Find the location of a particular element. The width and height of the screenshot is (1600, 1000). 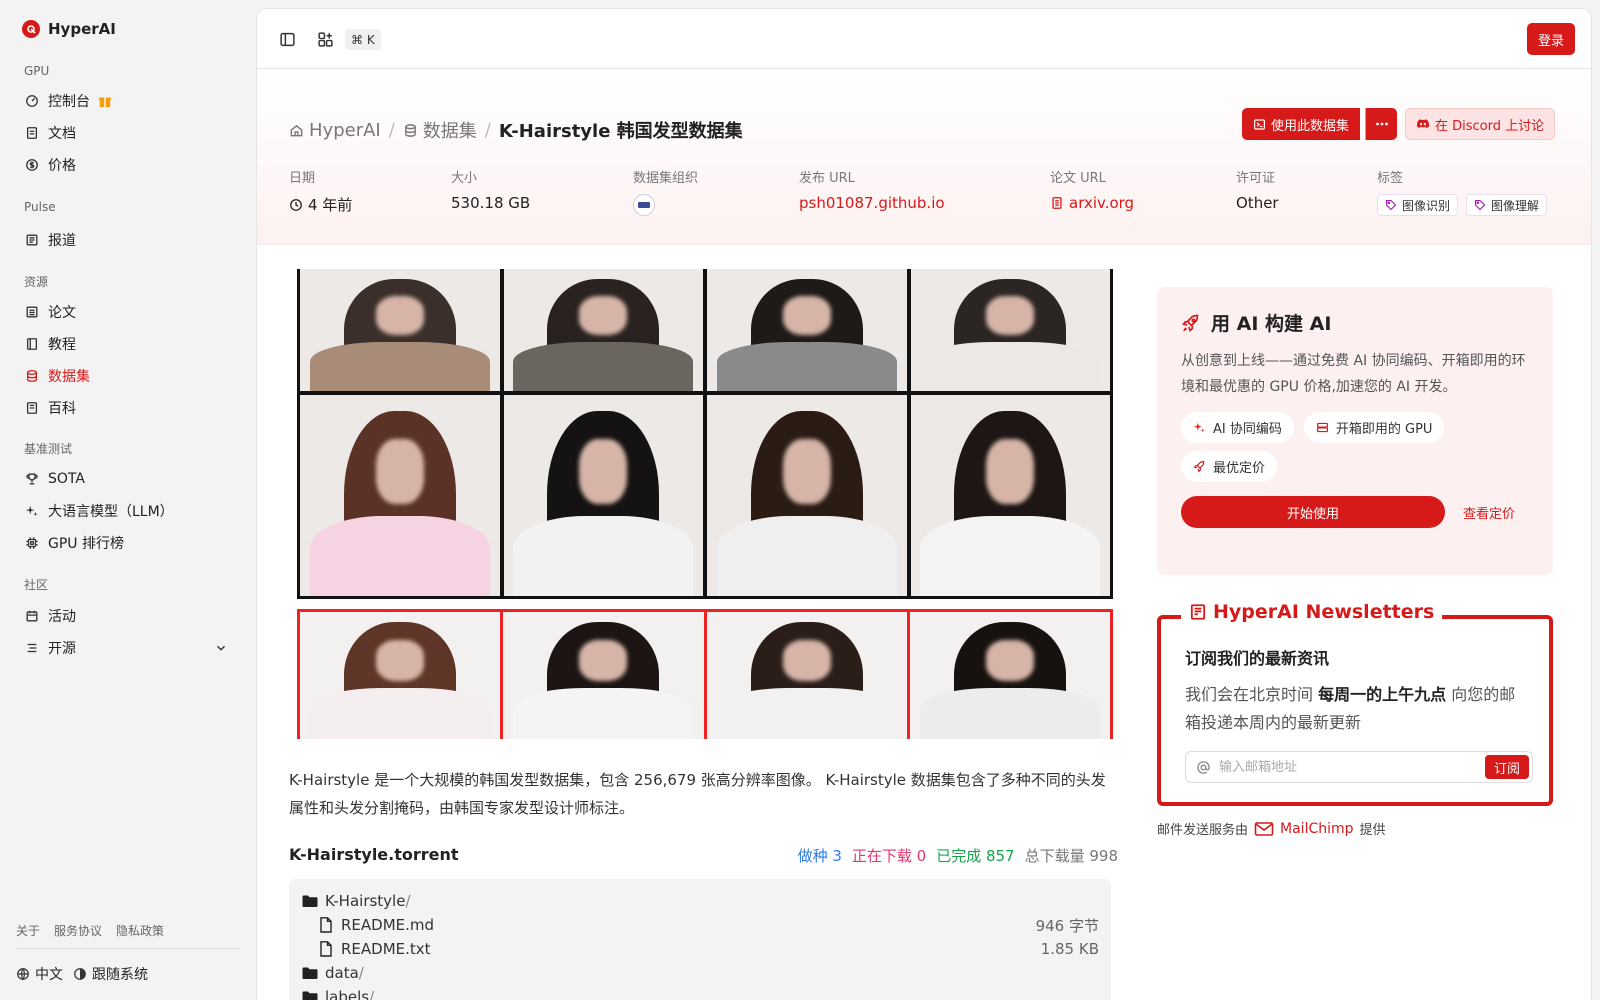

meta-tags-value: 图像识别 图像理解 is located at coordinates (1462, 205).